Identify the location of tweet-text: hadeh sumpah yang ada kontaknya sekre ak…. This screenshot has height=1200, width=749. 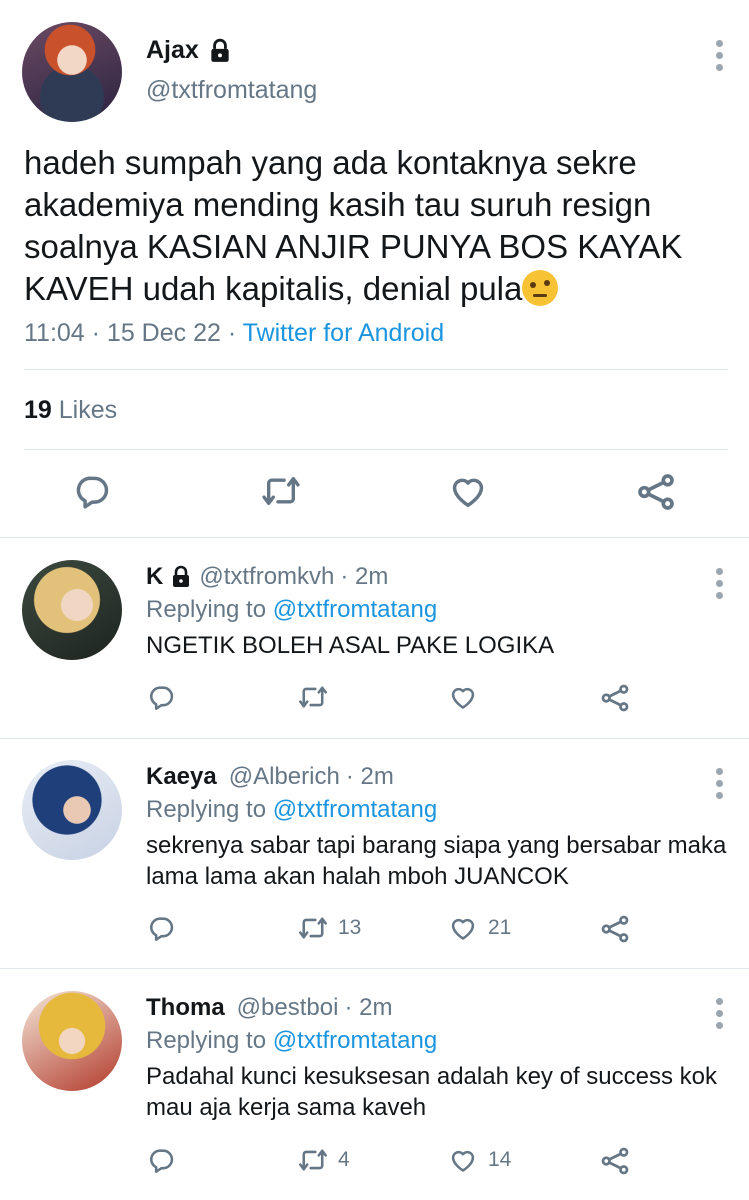
(353, 225).